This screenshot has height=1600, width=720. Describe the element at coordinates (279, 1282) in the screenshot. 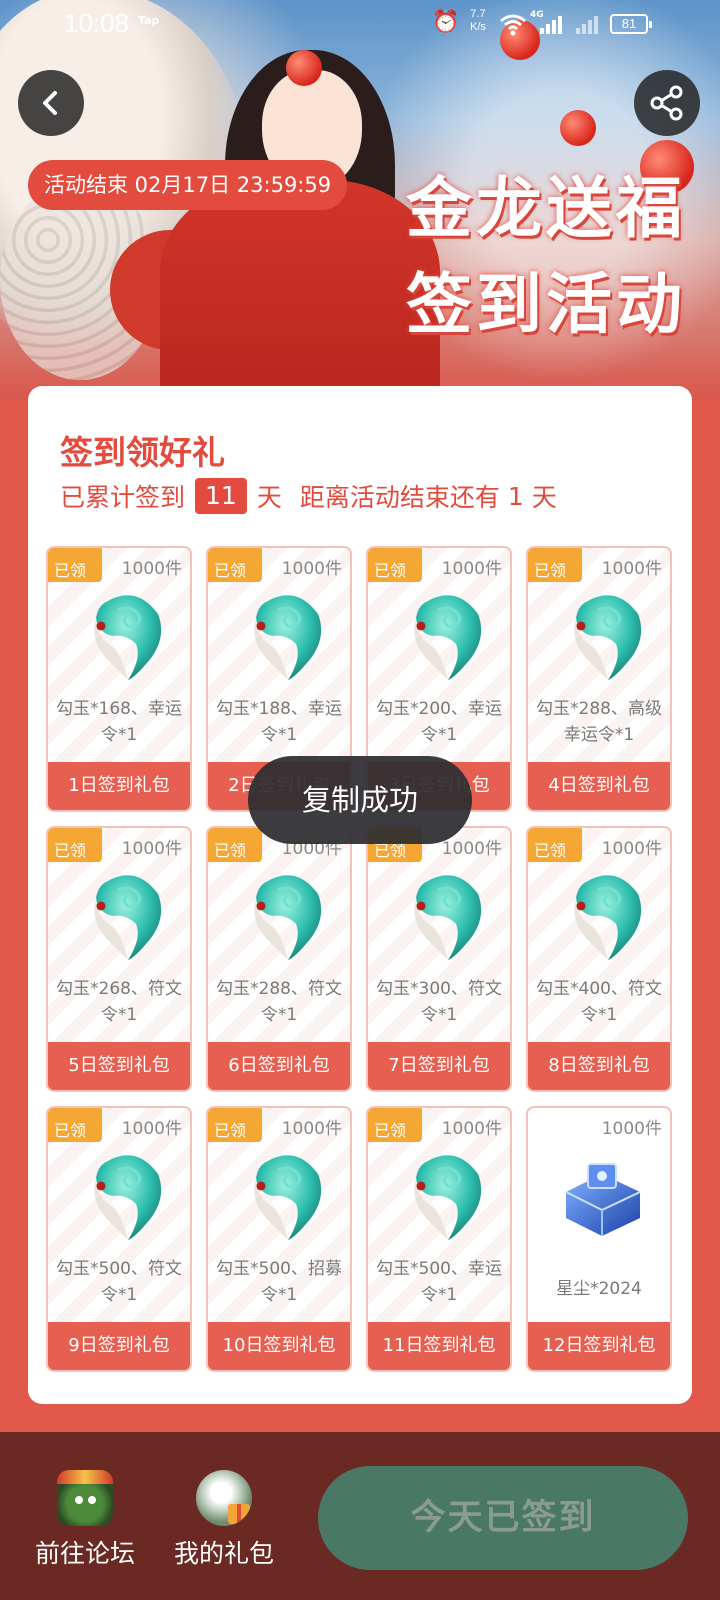

I see `gift-description: 勾玉*500、招募令*1` at that location.